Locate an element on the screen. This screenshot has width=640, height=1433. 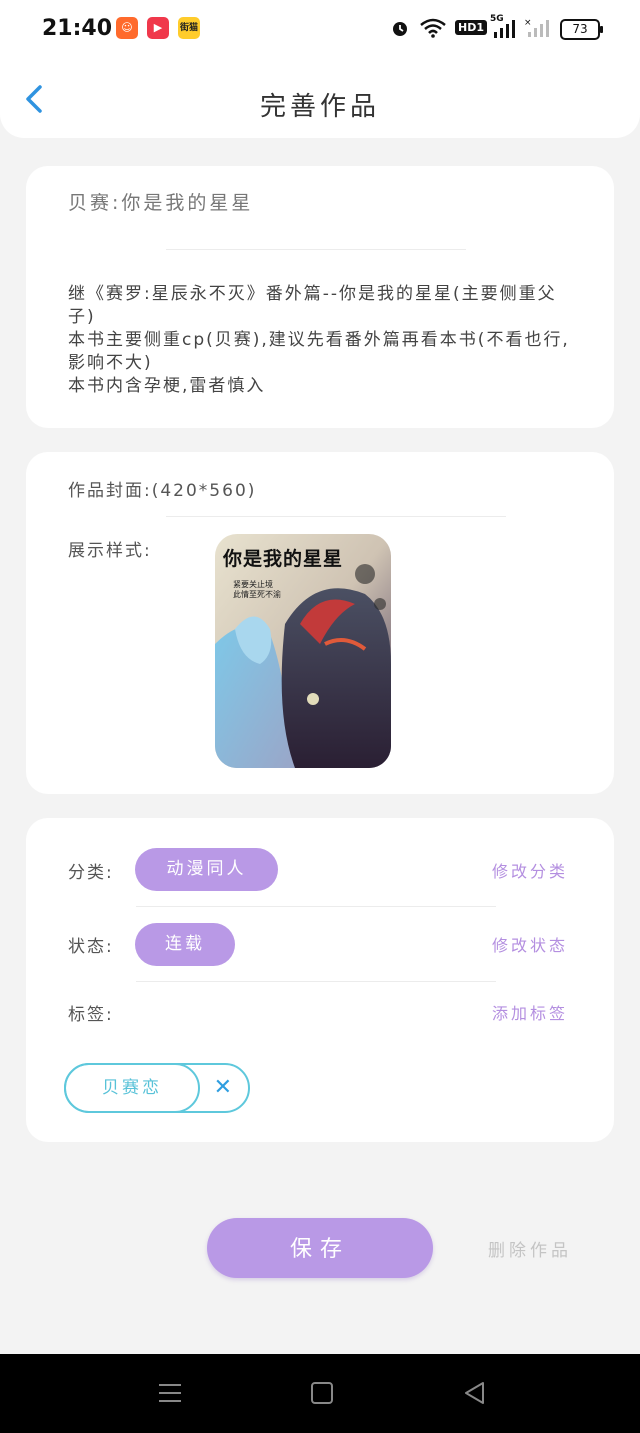
tags-label: 标签: is located at coordinates (91, 1015).